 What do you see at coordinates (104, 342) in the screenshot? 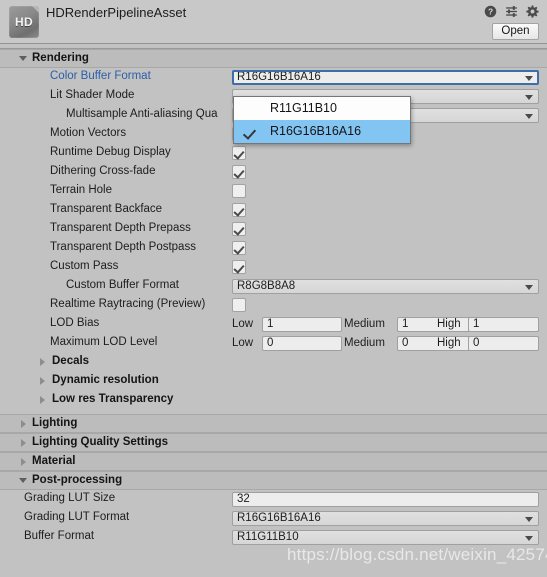
I see `label-maximum-lod-level: Maximum LOD Level` at bounding box center [104, 342].